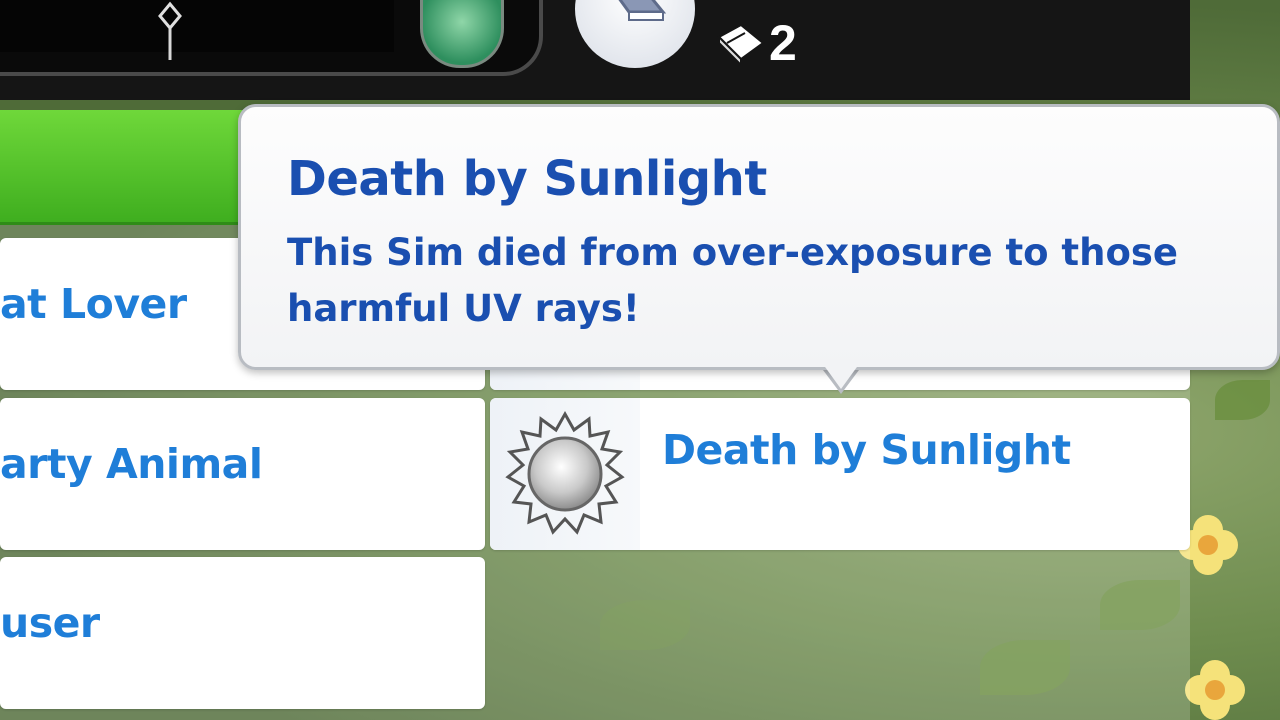  Describe the element at coordinates (866, 450) in the screenshot. I see `trait-label: Death by Sunlight` at that location.